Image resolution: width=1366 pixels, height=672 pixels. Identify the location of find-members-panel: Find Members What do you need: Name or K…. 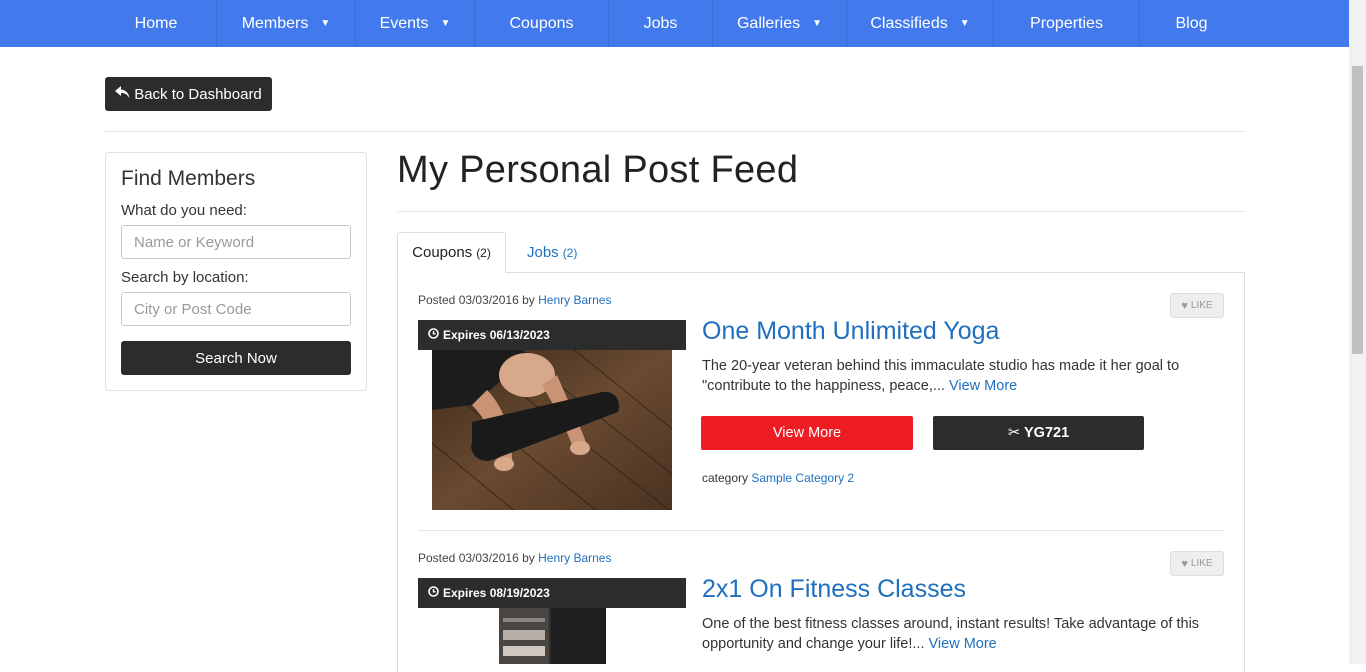
(236, 271).